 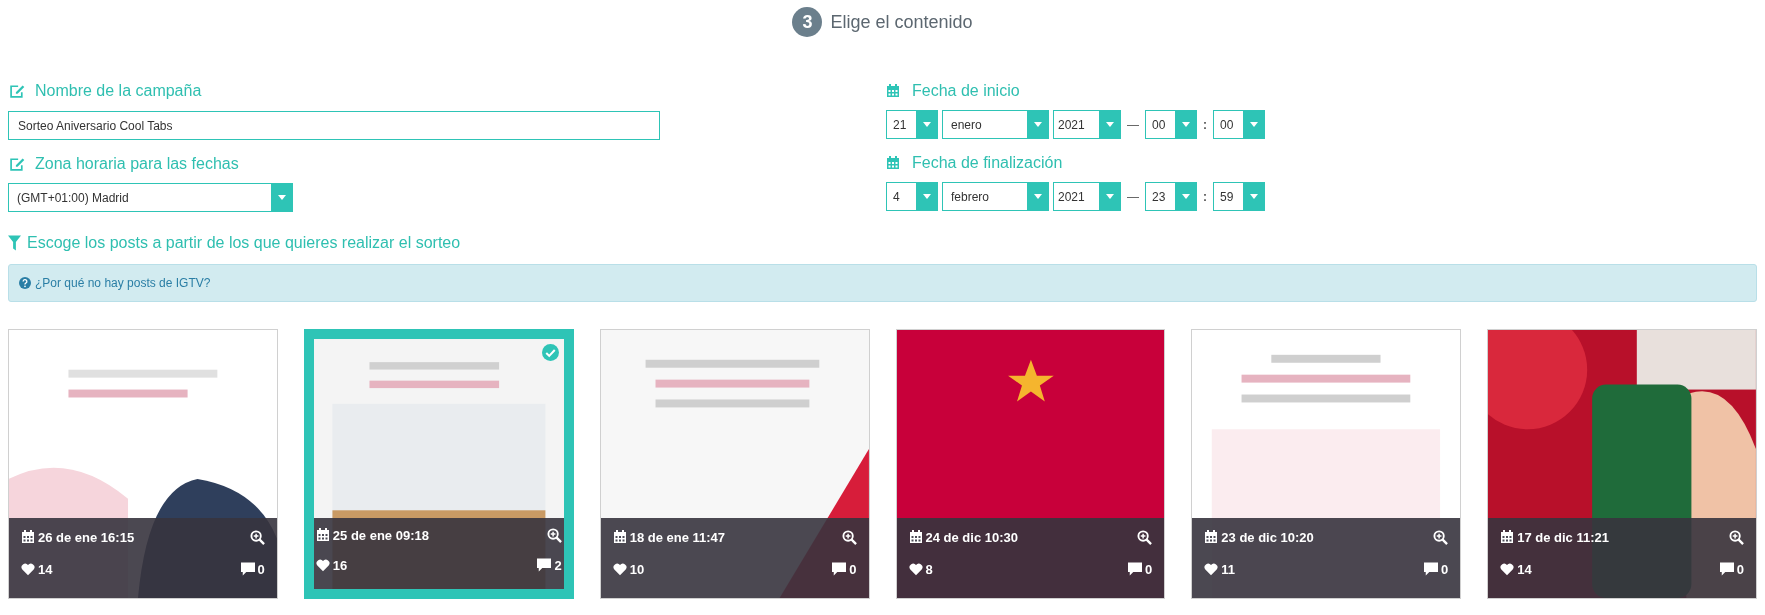 What do you see at coordinates (966, 91) in the screenshot?
I see `field-label: Fecha de inicio` at bounding box center [966, 91].